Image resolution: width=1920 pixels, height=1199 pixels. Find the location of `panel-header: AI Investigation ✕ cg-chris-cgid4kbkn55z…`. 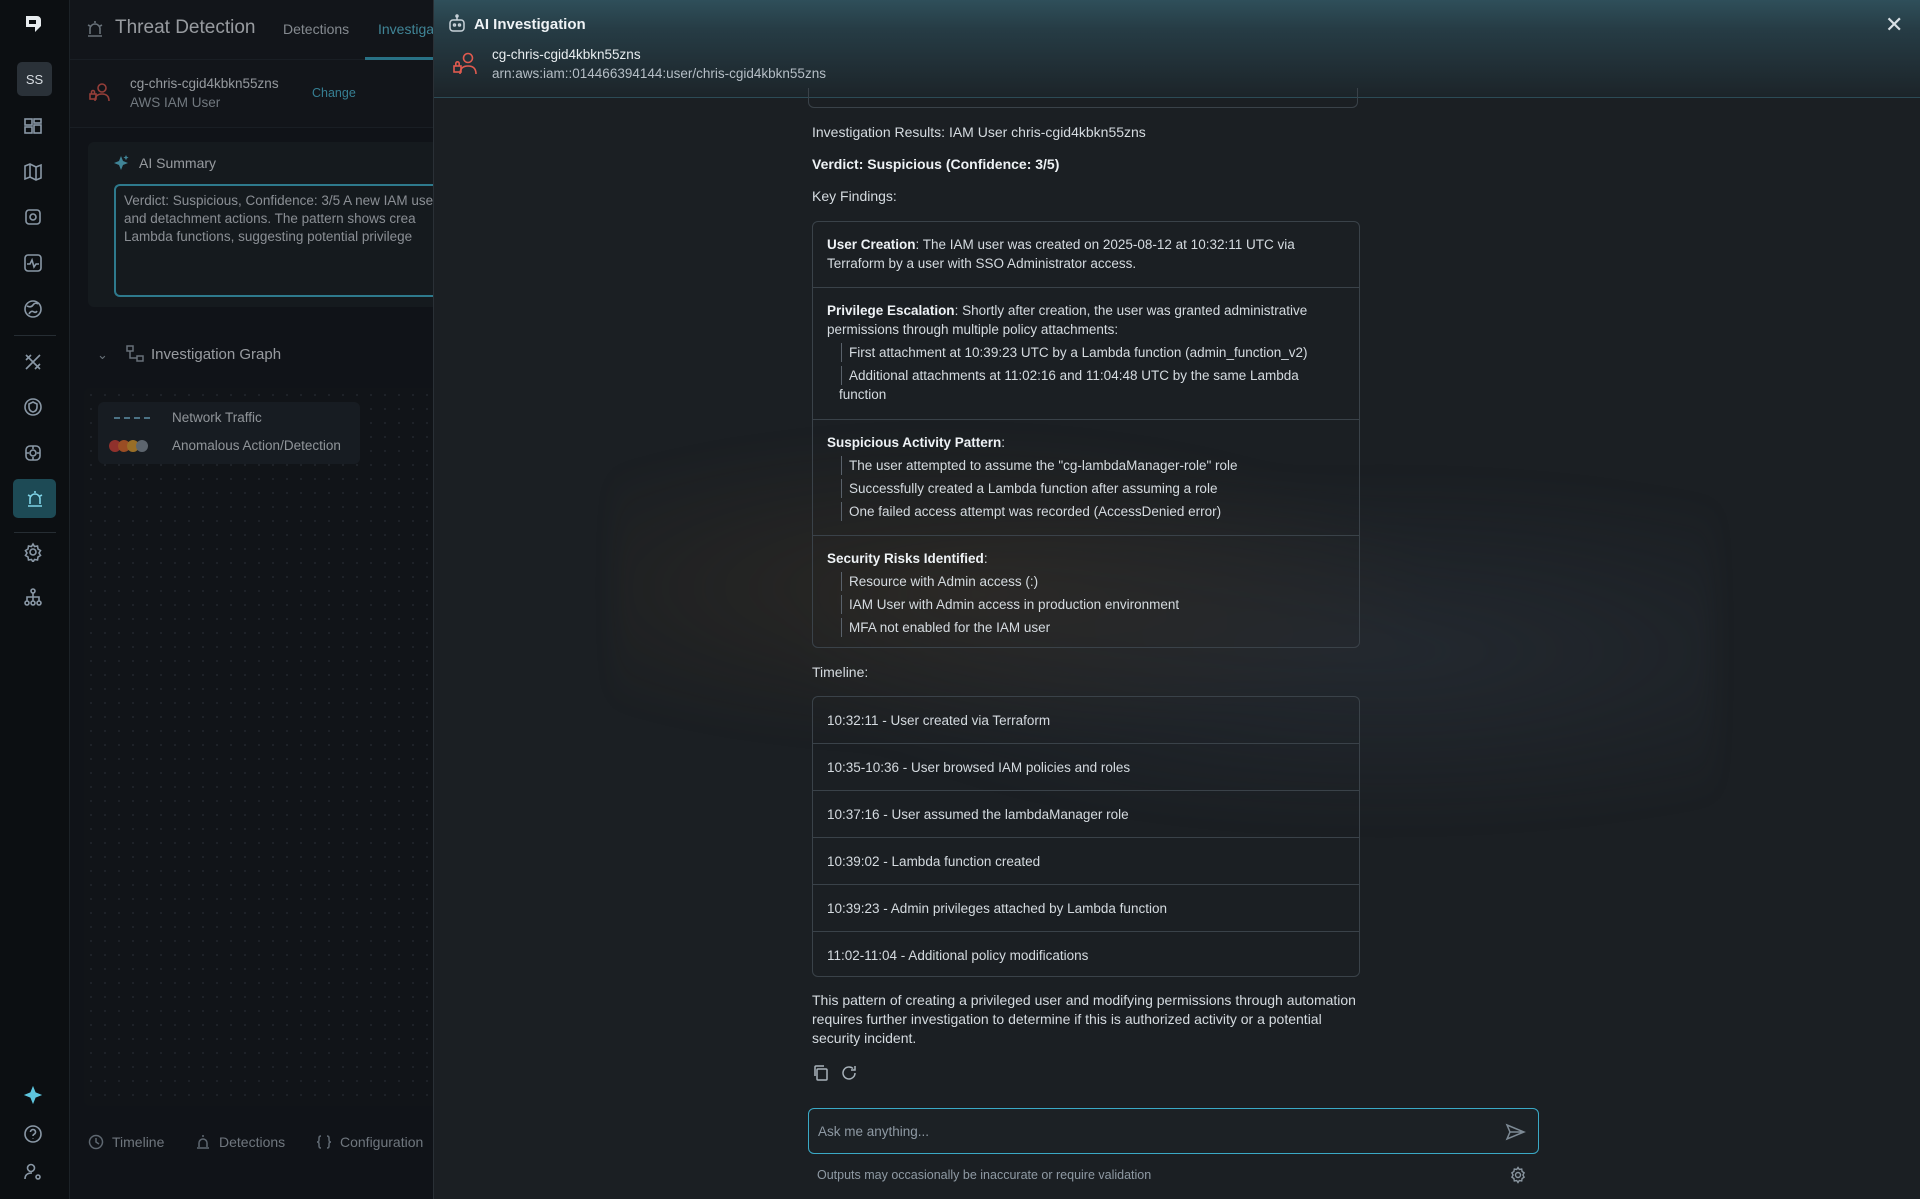

panel-header: AI Investigation ✕ cg-chris-cgid4kbkn55z… is located at coordinates (1177, 49).